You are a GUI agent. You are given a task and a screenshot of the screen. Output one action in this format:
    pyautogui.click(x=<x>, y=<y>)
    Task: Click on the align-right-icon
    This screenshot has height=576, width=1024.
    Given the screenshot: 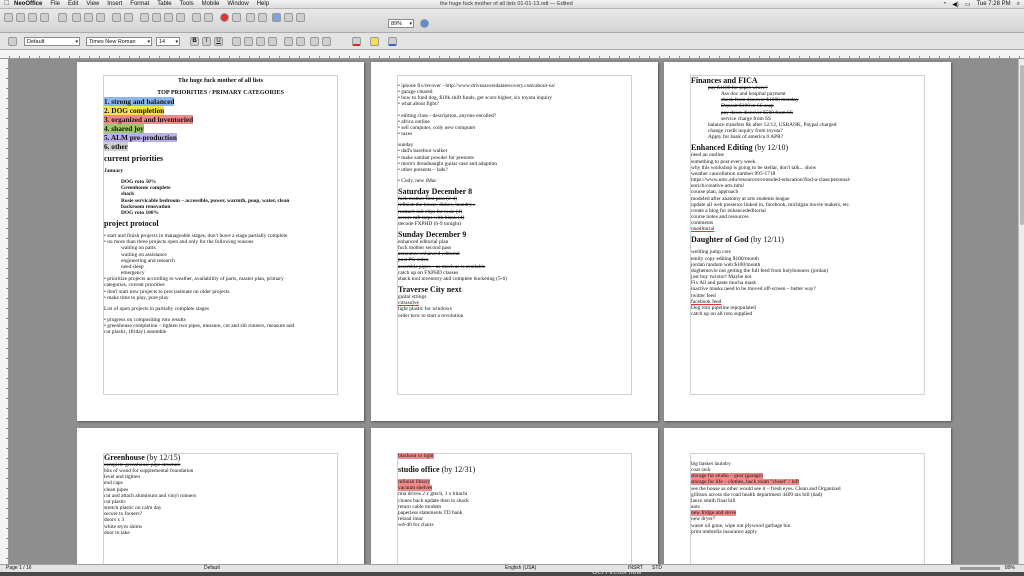 What is the action you would take?
    pyautogui.click(x=260, y=41)
    